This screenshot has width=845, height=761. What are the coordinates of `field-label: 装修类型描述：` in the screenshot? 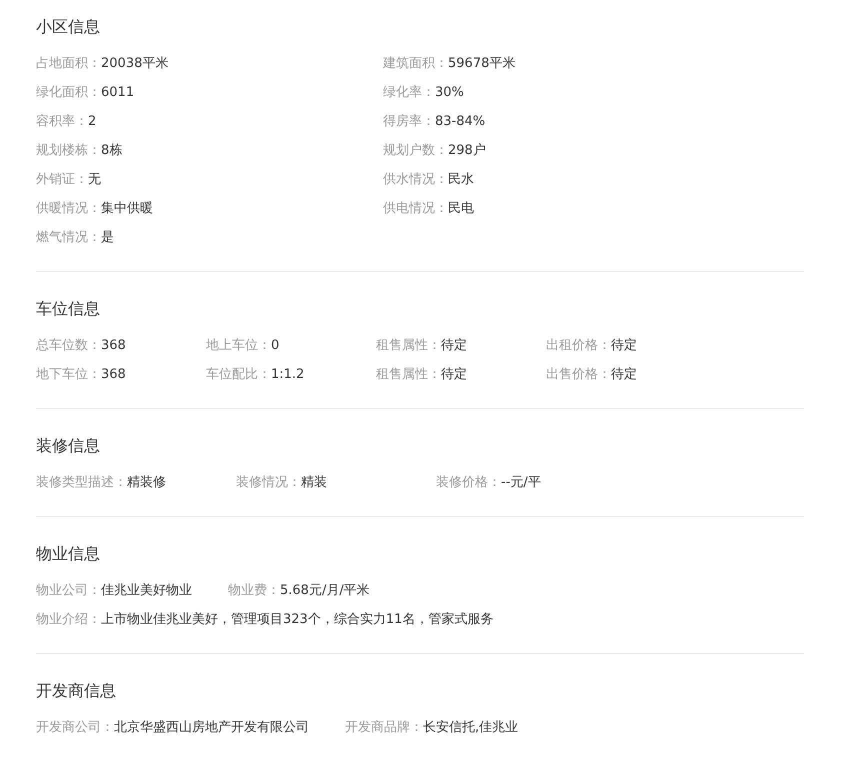 It's located at (81, 482).